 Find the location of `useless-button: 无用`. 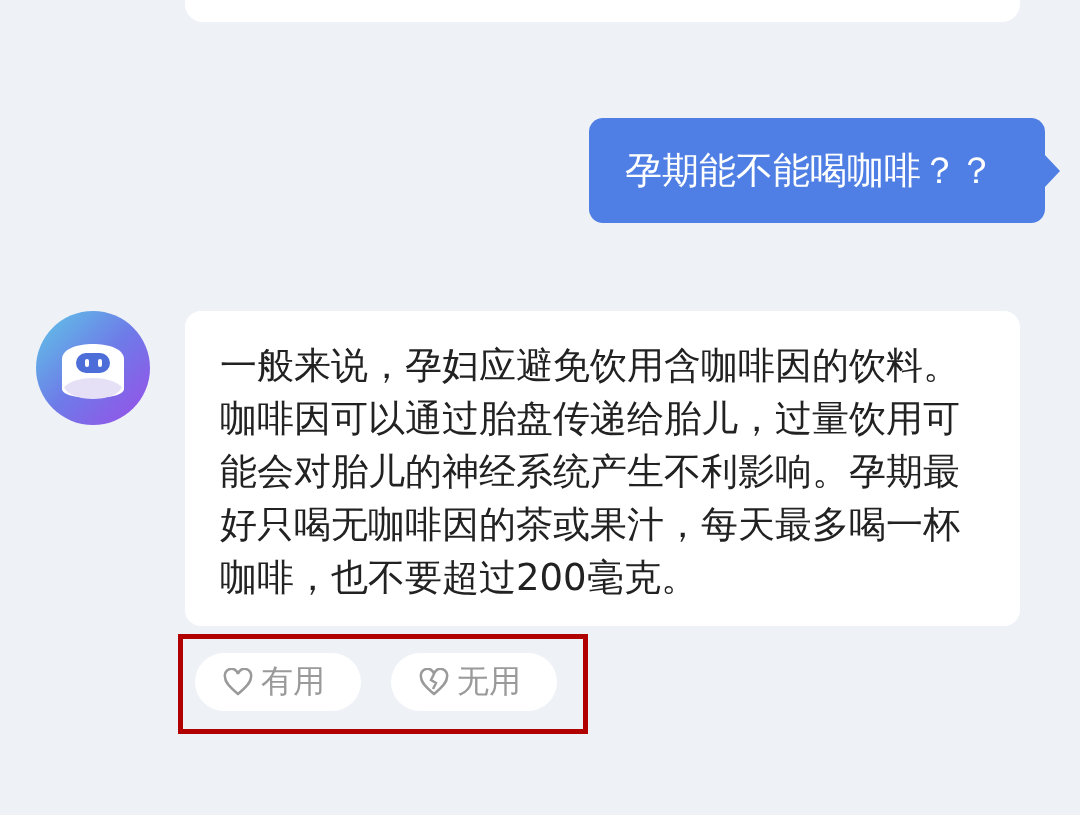

useless-button: 无用 is located at coordinates (474, 682).